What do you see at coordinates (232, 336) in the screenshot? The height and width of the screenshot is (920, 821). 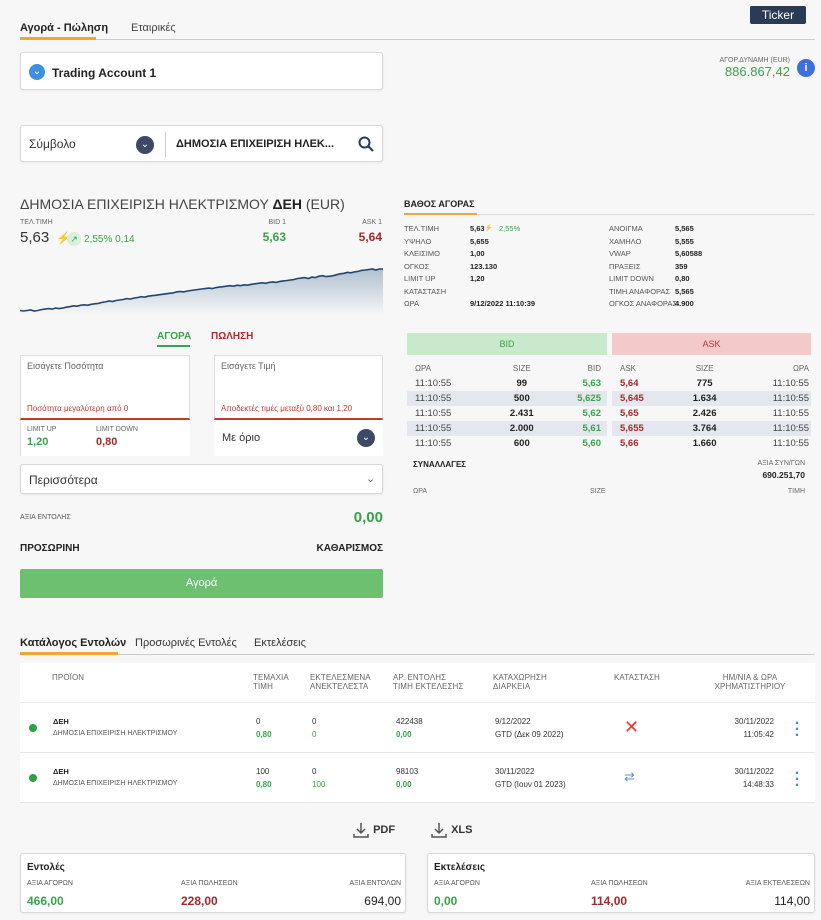 I see `tab-sell: ΠΩΛΗΣΗ` at bounding box center [232, 336].